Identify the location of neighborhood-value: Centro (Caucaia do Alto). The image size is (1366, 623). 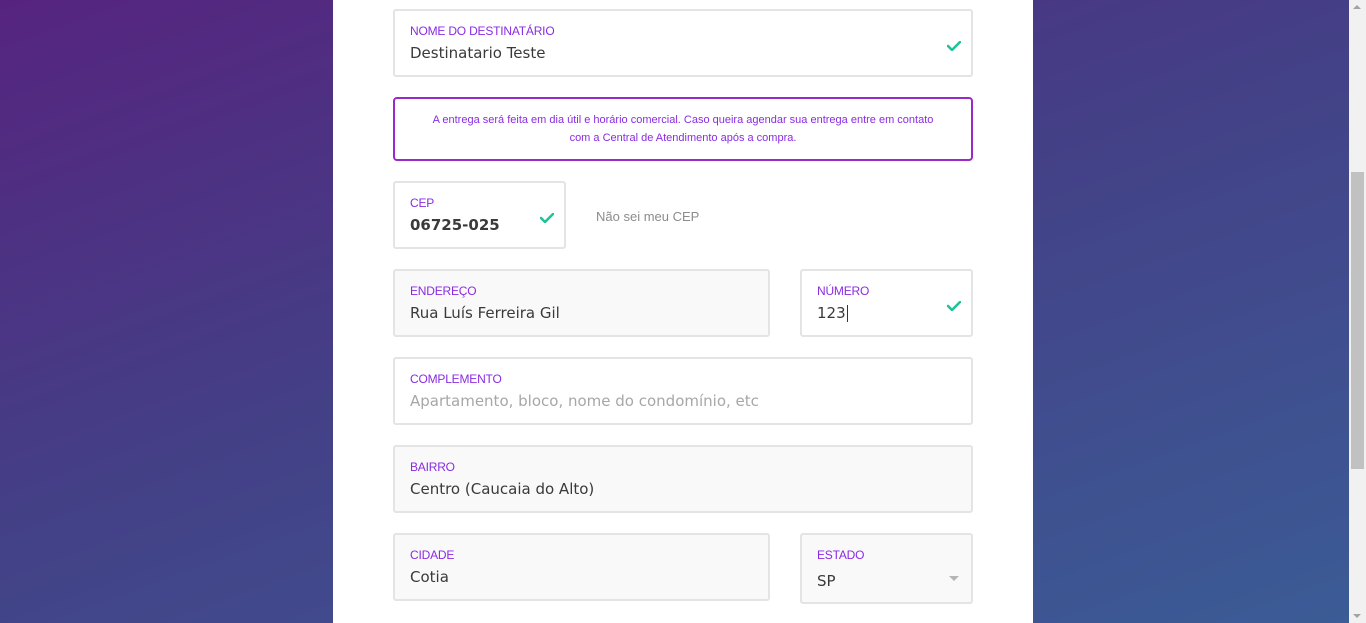
(502, 489).